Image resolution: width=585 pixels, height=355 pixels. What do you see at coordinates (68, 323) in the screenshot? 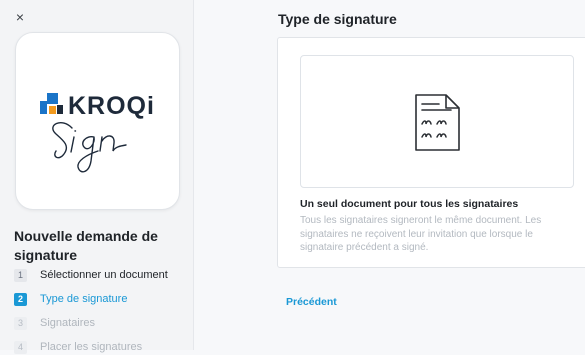
I see `step-label: Signataires` at bounding box center [68, 323].